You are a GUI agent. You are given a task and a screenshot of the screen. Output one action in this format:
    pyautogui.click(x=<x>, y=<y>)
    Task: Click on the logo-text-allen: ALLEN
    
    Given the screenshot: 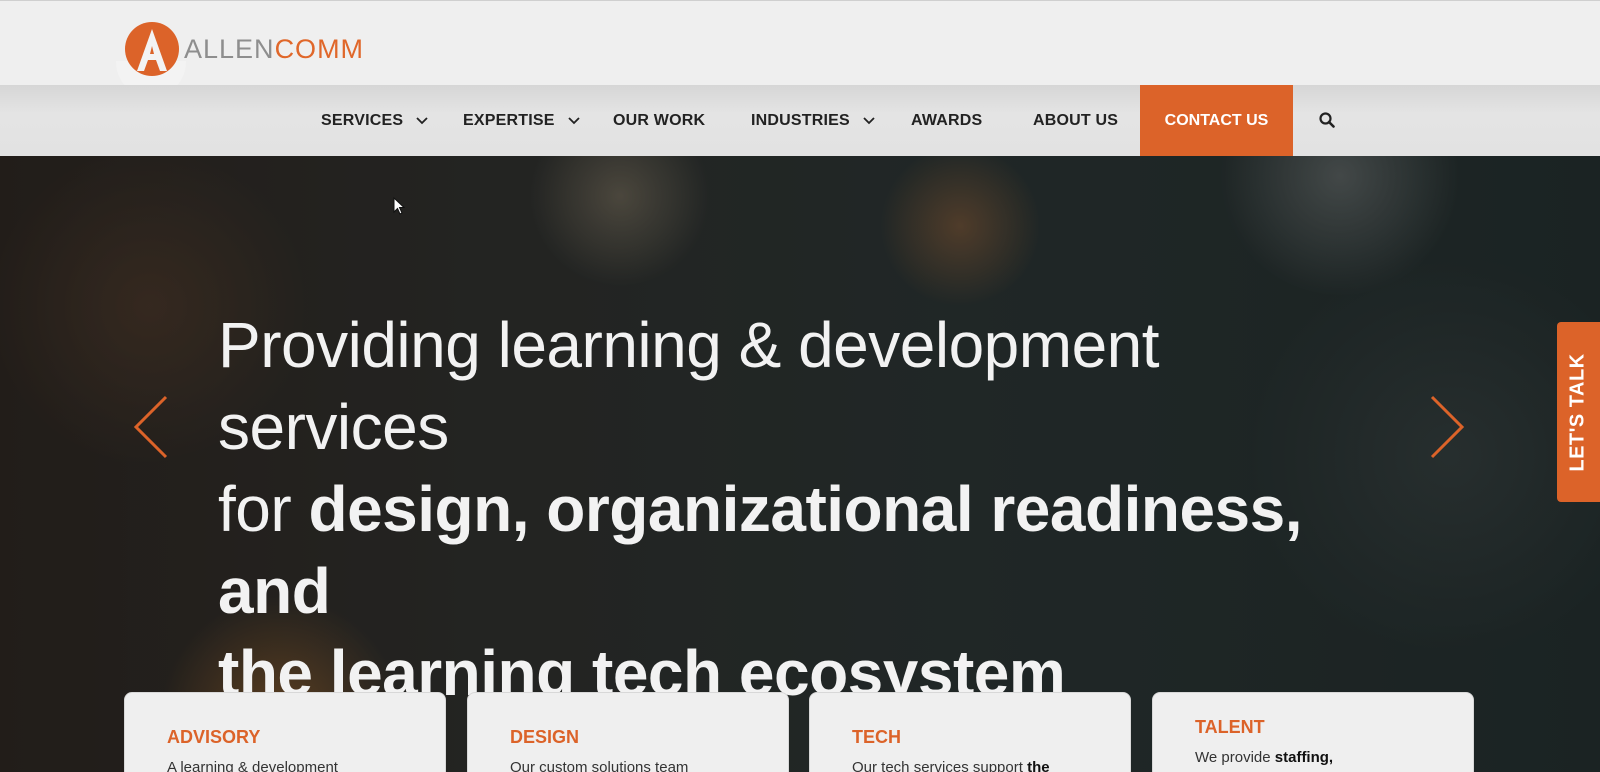 What is the action you would take?
    pyautogui.click(x=229, y=48)
    